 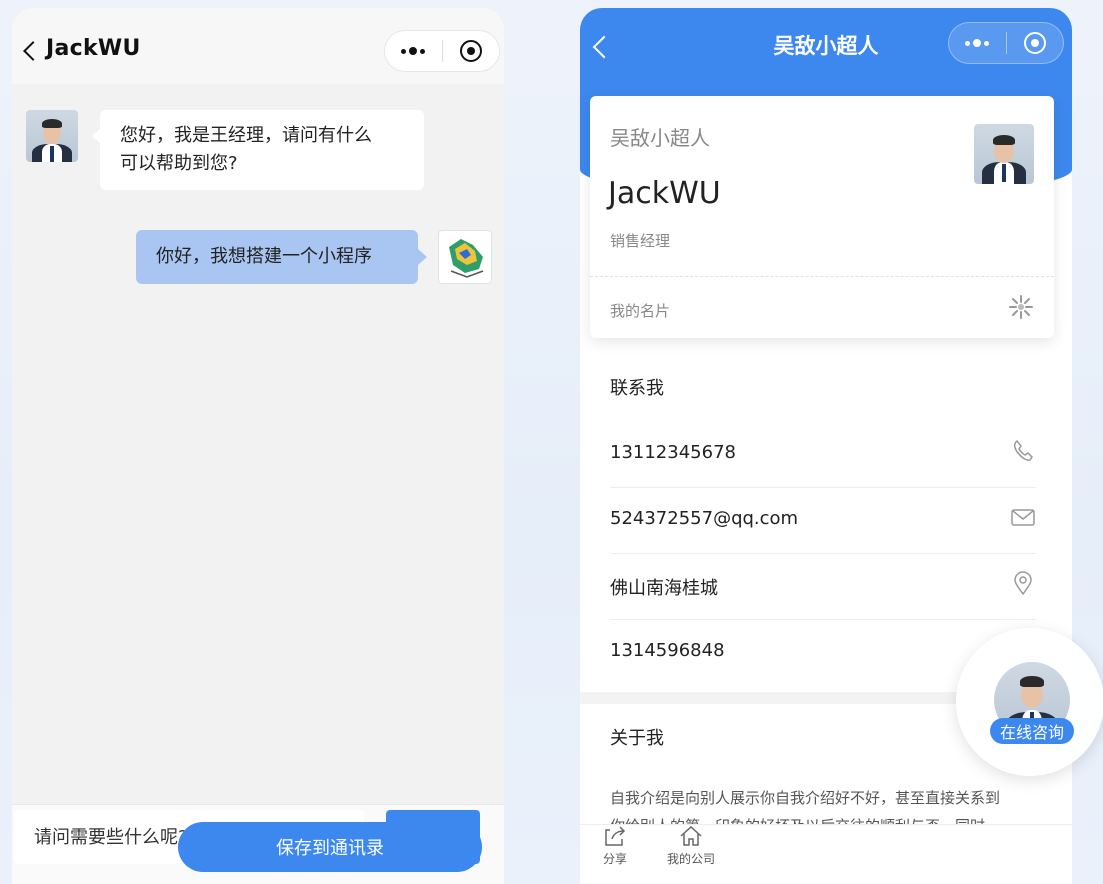 I want to click on business-card: 吴敌小超人 JackWU 销售经理 我的名片, so click(x=822, y=217).